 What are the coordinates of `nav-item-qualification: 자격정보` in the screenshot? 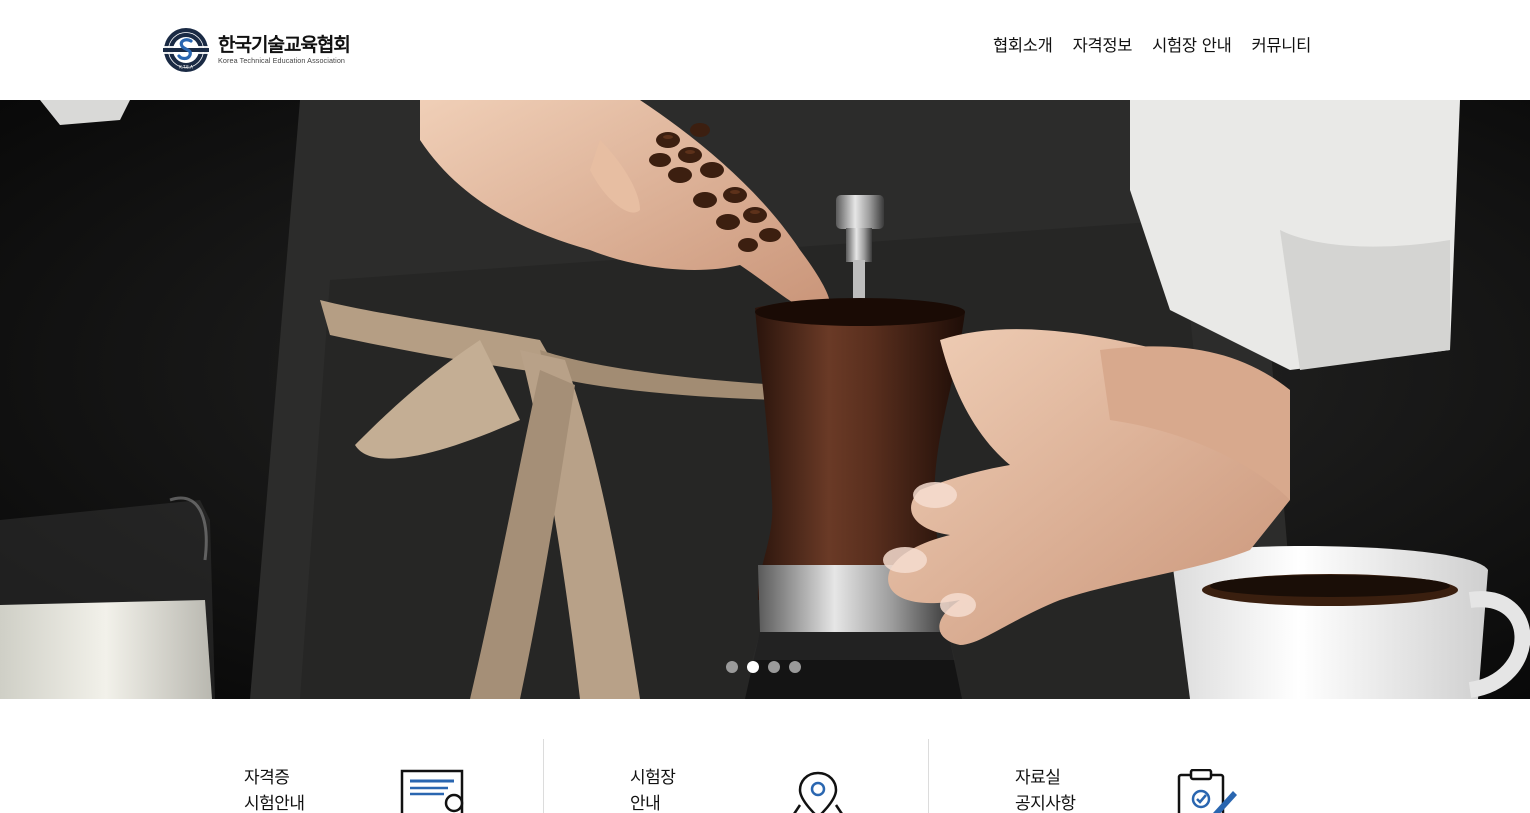 It's located at (1103, 46).